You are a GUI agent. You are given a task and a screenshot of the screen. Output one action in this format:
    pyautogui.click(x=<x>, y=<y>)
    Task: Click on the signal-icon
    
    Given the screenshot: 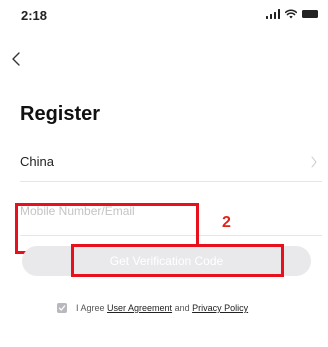 What is the action you would take?
    pyautogui.click(x=272, y=14)
    